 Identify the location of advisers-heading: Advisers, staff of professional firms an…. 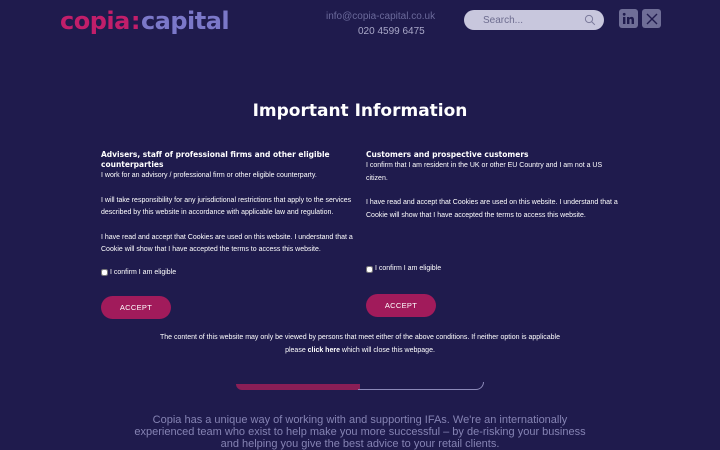
(215, 159).